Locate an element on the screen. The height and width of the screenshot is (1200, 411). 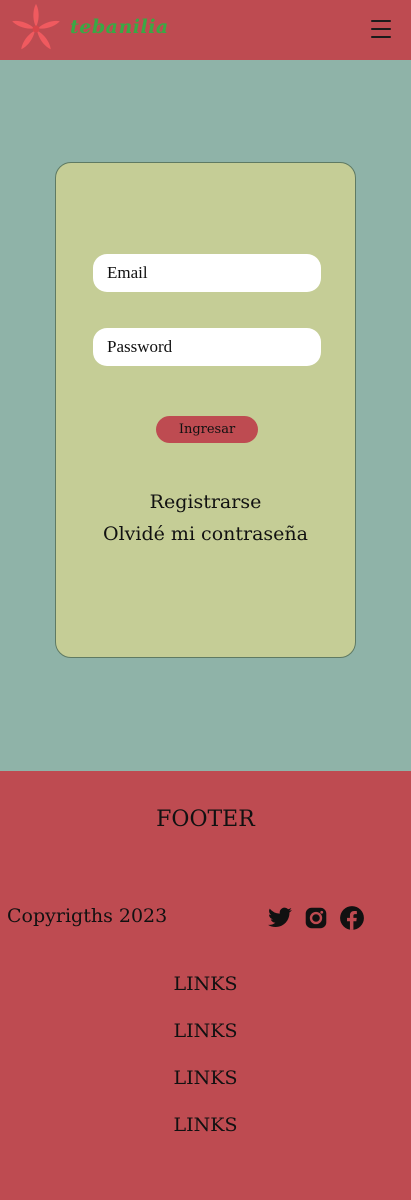
password-field is located at coordinates (207, 347).